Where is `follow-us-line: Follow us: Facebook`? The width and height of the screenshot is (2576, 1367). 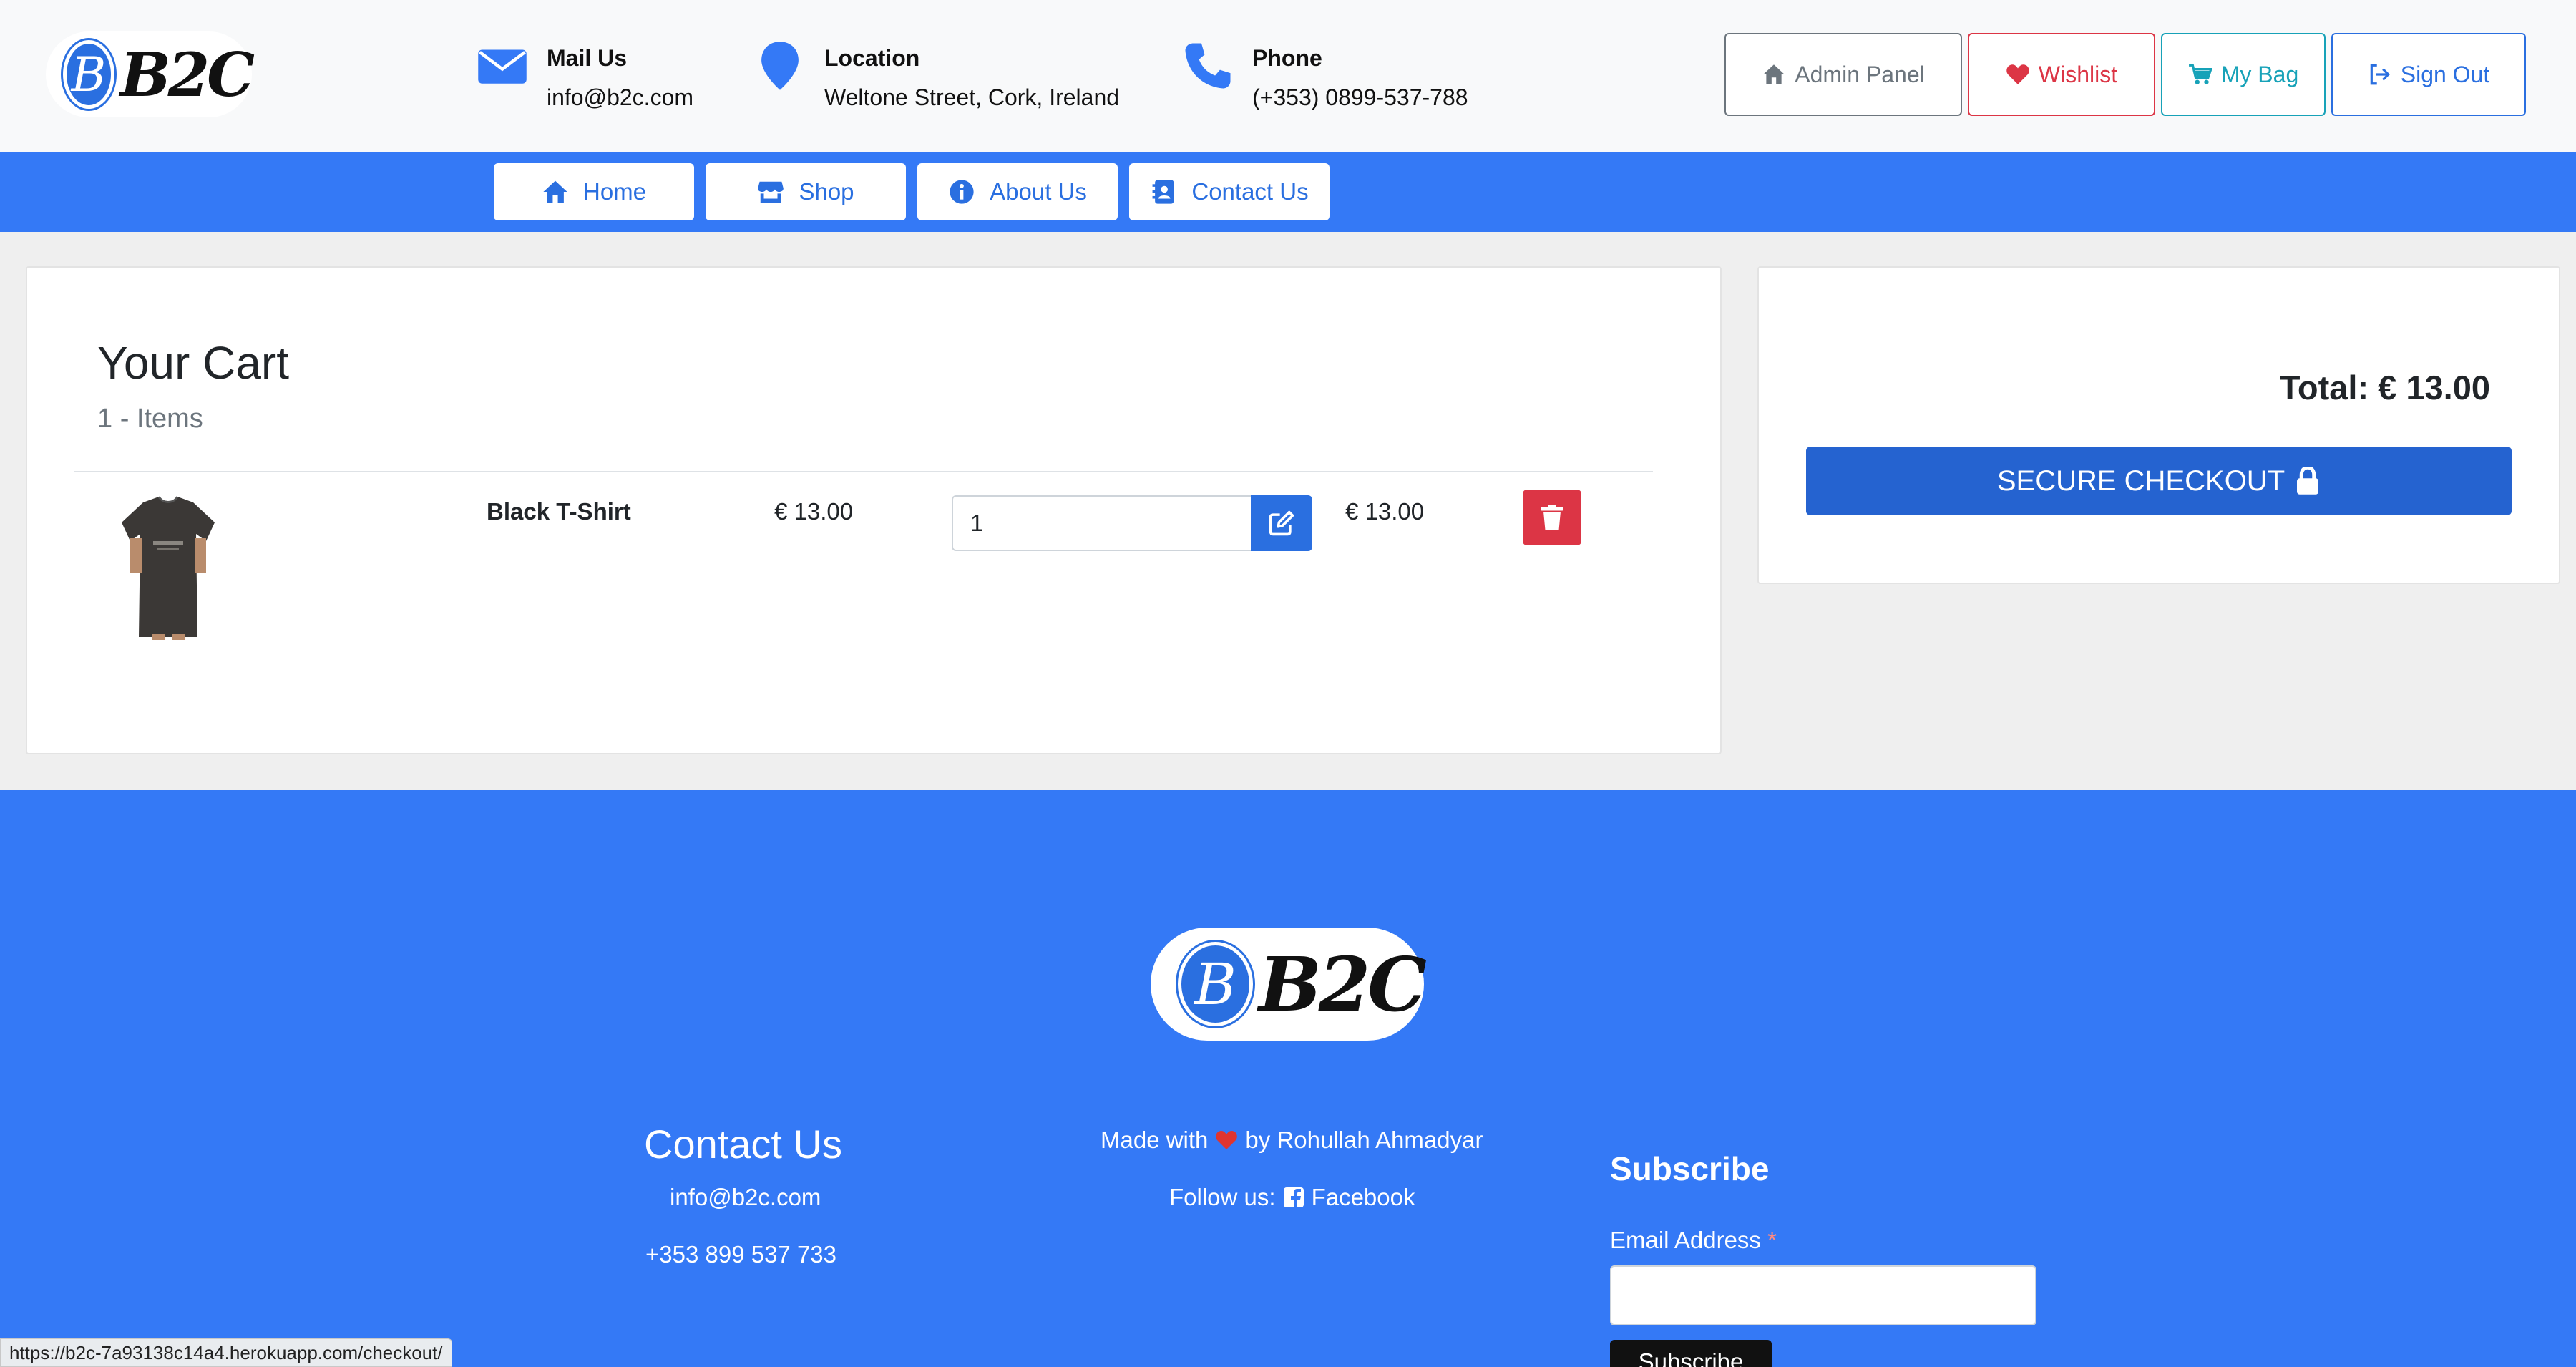 follow-us-line: Follow us: Facebook is located at coordinates (1292, 1197).